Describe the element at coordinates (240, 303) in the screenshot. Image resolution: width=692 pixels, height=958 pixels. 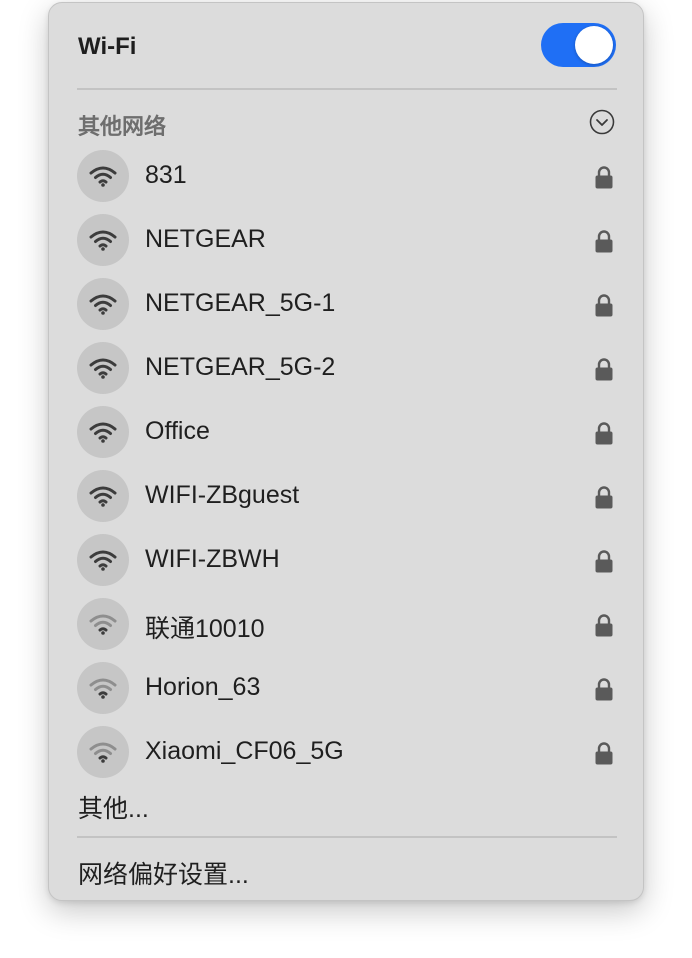
I see `network-name: NETGEAR_5G-1` at that location.